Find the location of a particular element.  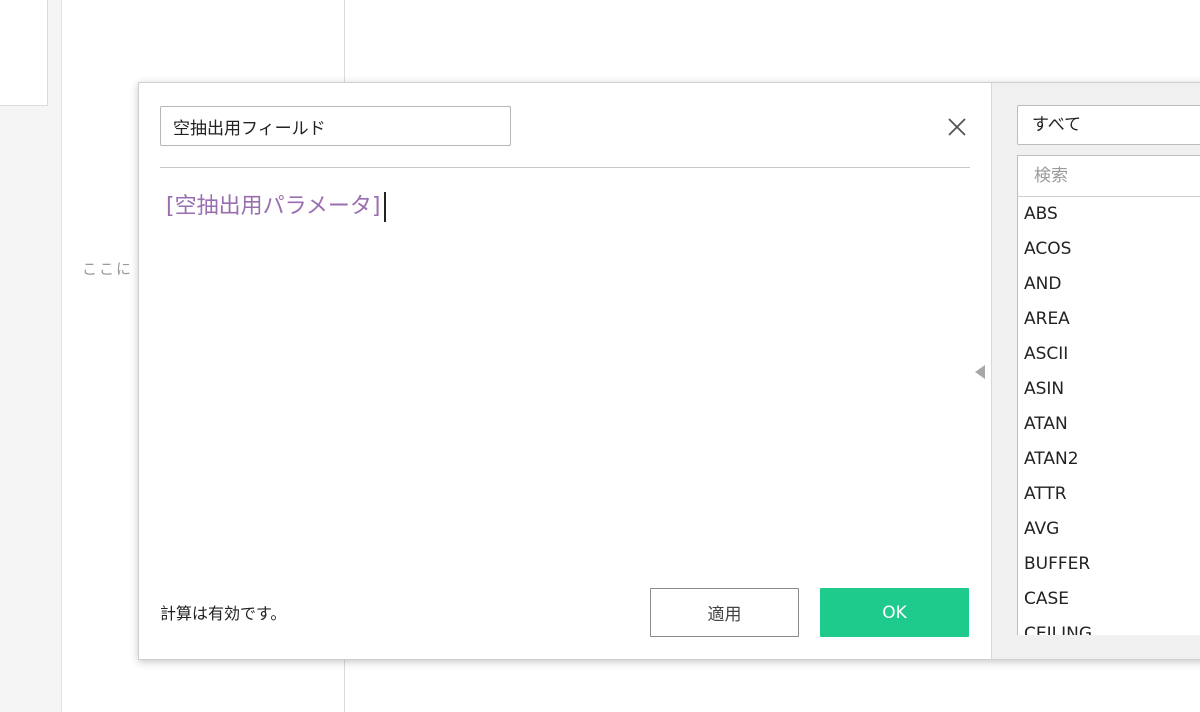

background-card is located at coordinates (24, 53).